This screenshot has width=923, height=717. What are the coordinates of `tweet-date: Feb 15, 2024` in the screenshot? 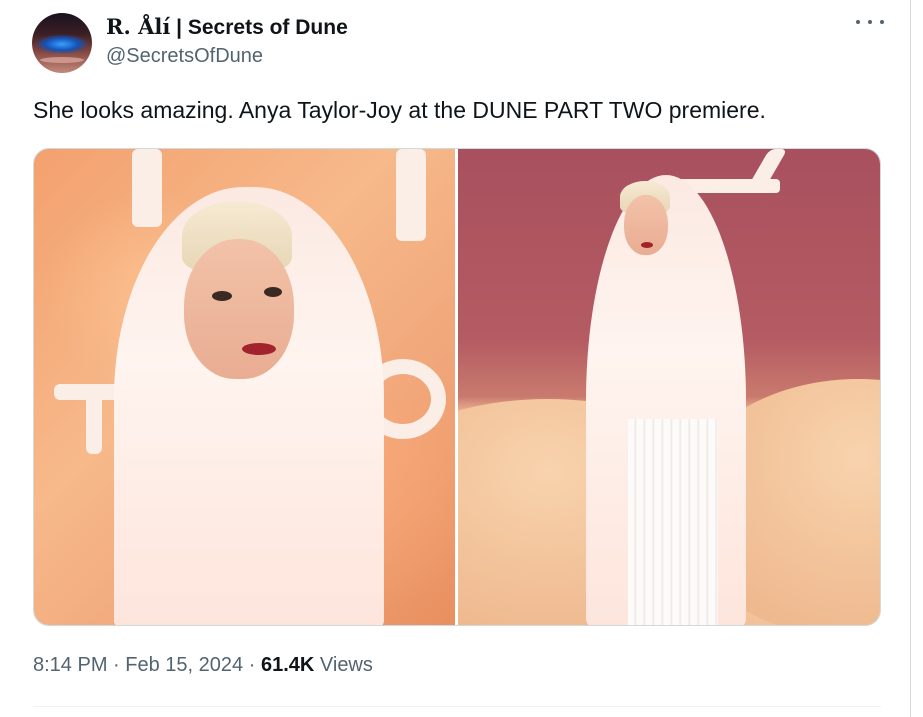 It's located at (184, 665).